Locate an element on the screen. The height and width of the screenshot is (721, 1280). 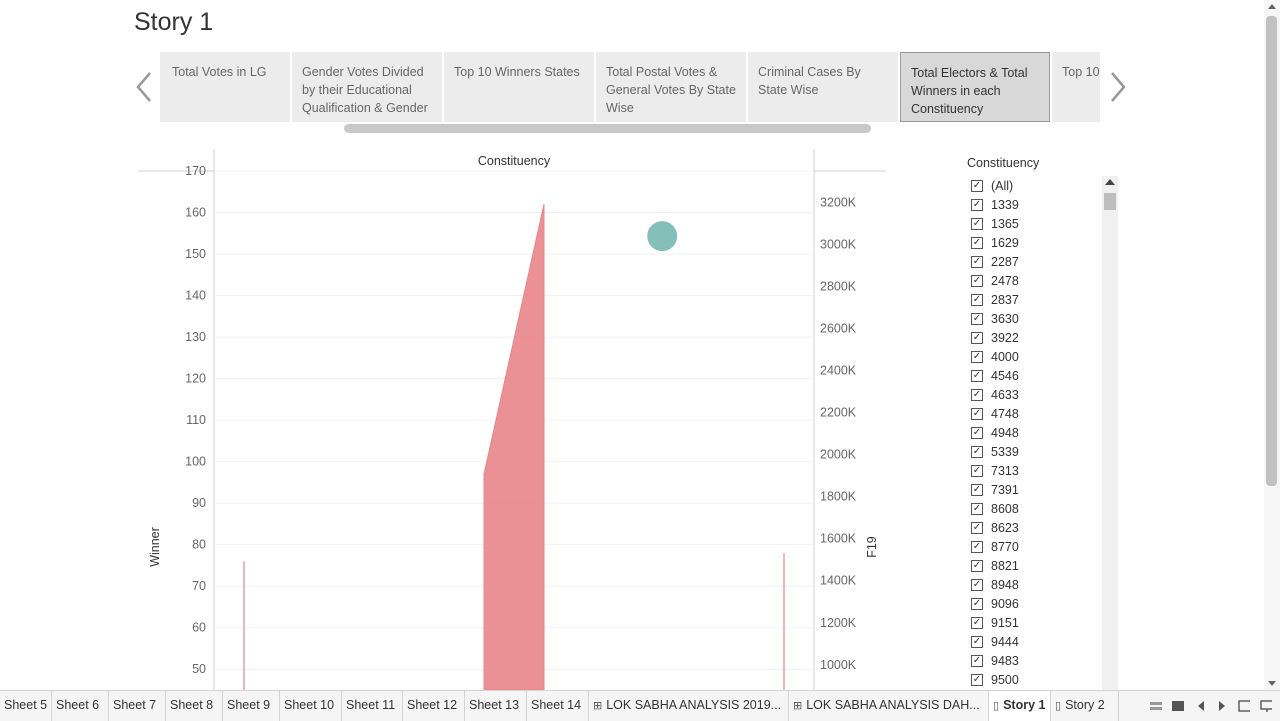
sheet-tab: Sheet 6 is located at coordinates (80, 706).